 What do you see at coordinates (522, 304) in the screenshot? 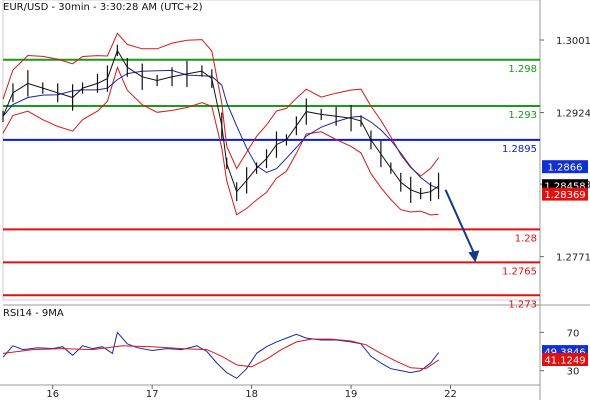
I see `level-label: 1.273` at bounding box center [522, 304].